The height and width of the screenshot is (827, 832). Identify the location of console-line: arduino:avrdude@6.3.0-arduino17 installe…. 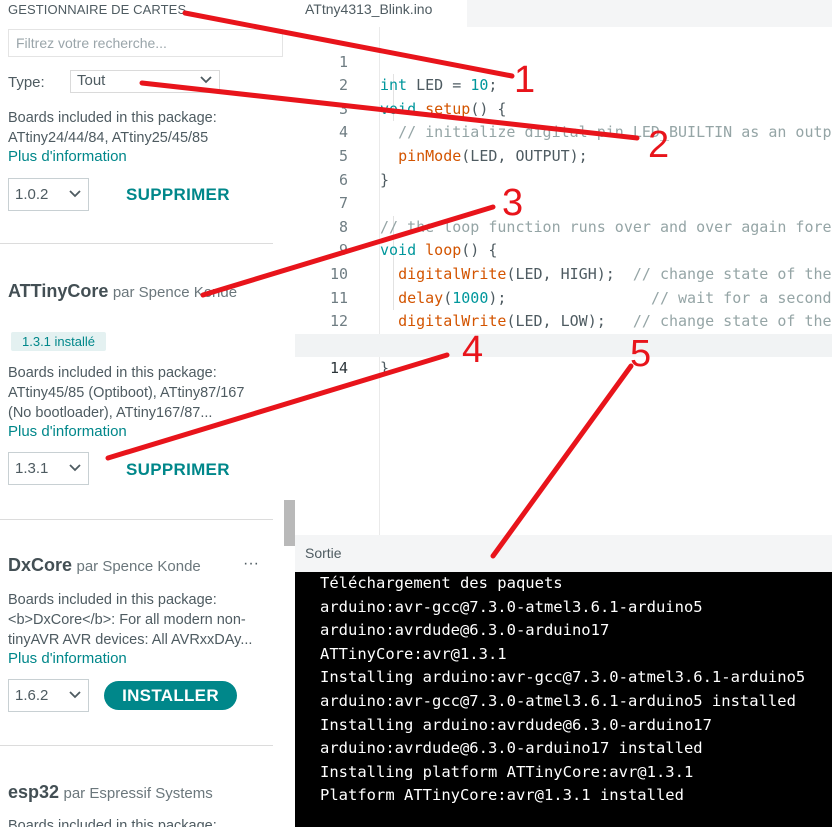
(511, 748).